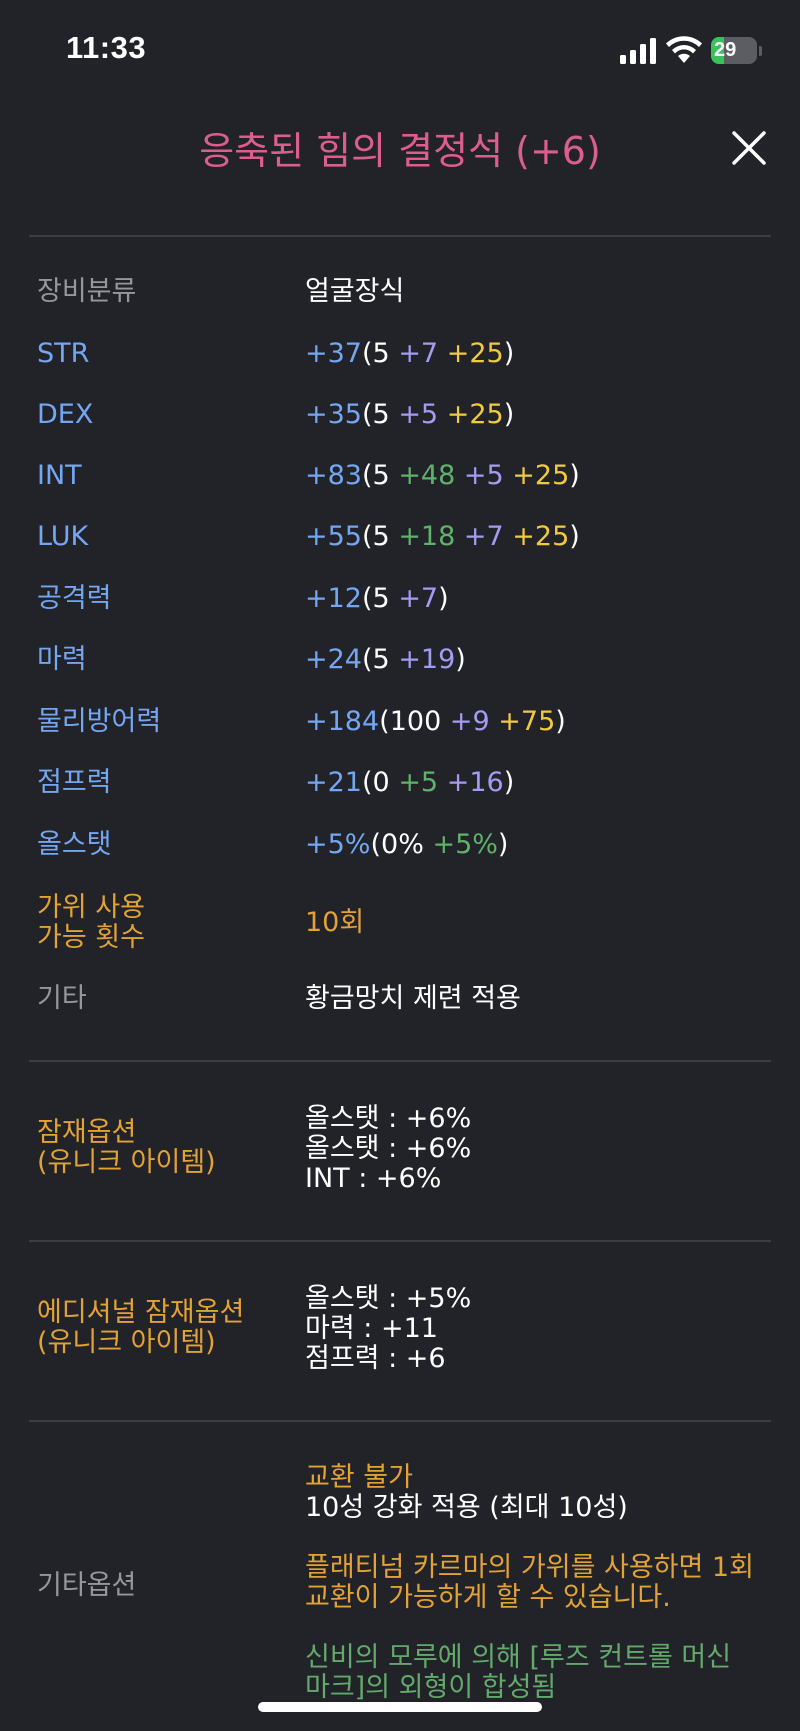 This screenshot has height=1731, width=800. What do you see at coordinates (87, 1585) in the screenshot?
I see `other-options-label: 기타옵션` at bounding box center [87, 1585].